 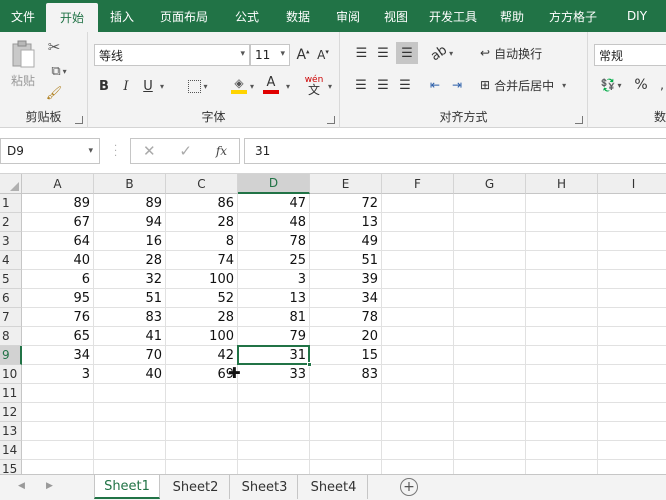 I want to click on cell-A5: 6, so click(x=58, y=279).